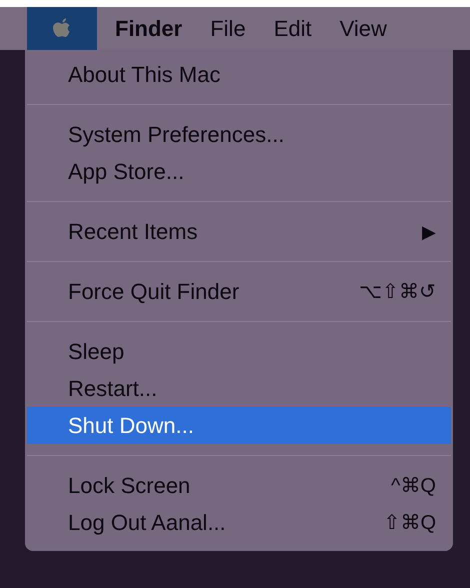  What do you see at coordinates (62, 28) in the screenshot?
I see `apple-menu` at bounding box center [62, 28].